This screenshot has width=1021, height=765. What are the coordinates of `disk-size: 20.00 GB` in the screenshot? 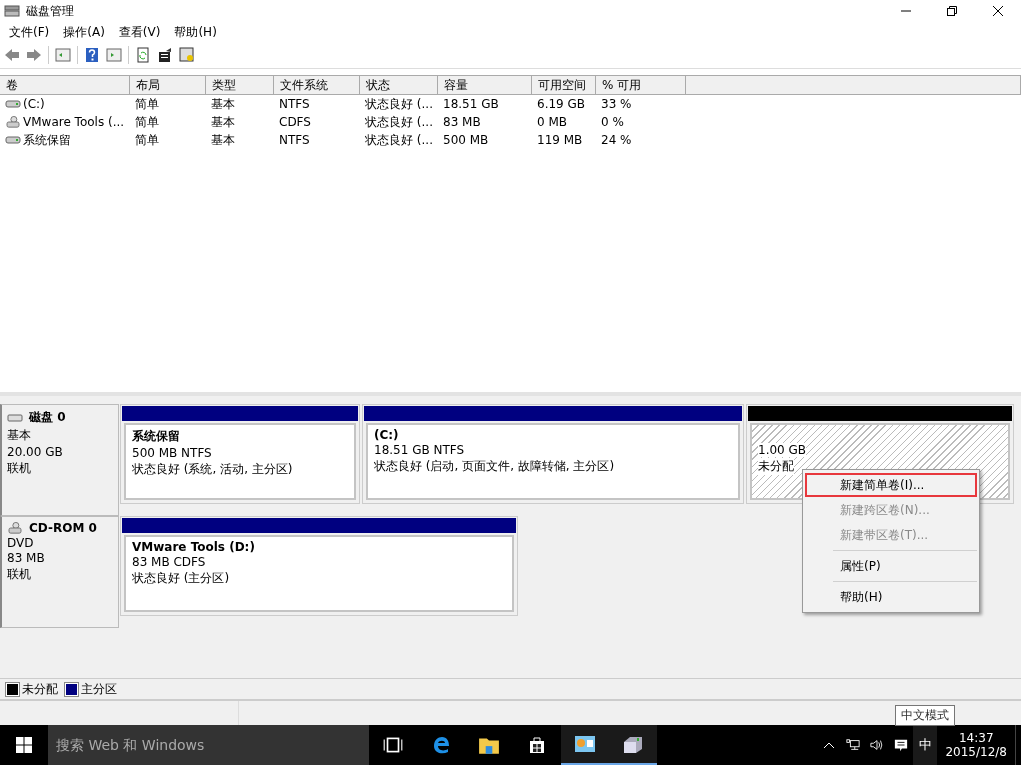 It's located at (35, 452).